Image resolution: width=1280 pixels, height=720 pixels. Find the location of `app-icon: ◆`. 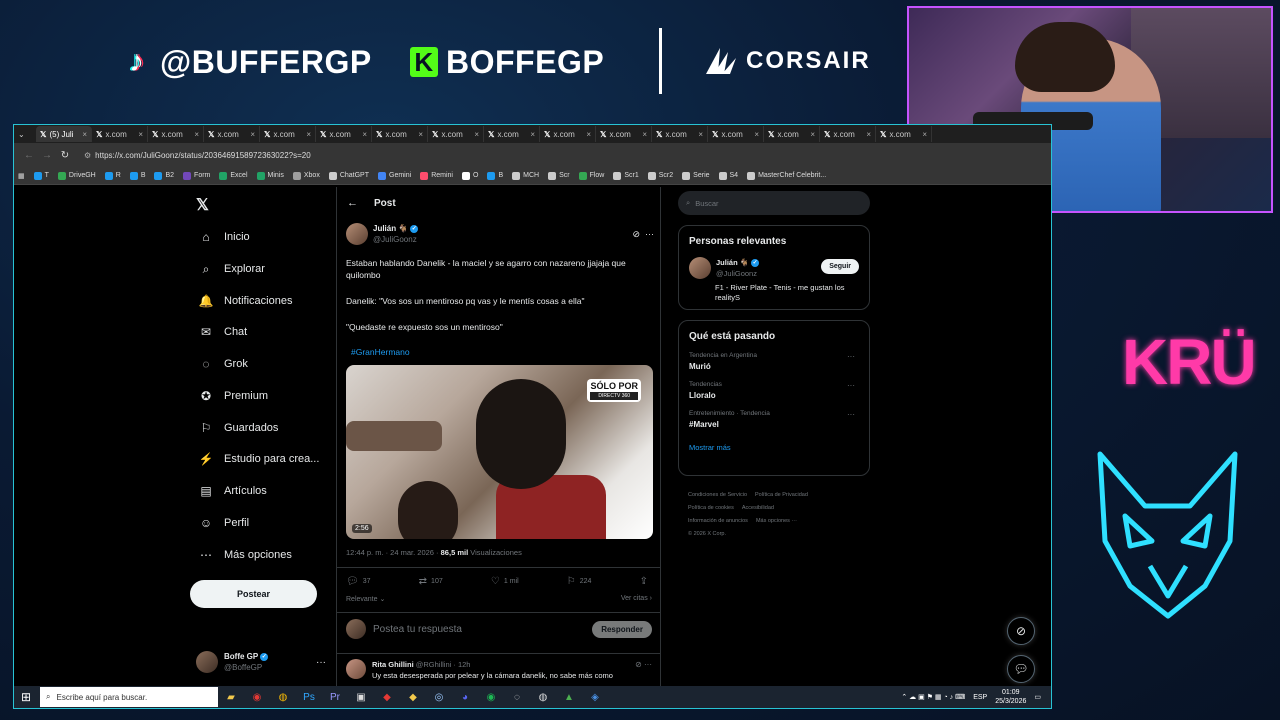

app-icon: ◆ is located at coordinates (413, 697).